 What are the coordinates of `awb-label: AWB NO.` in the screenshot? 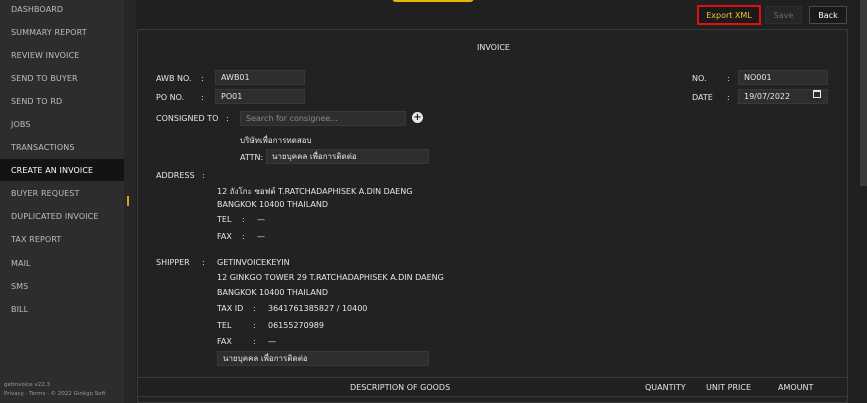 It's located at (174, 78).